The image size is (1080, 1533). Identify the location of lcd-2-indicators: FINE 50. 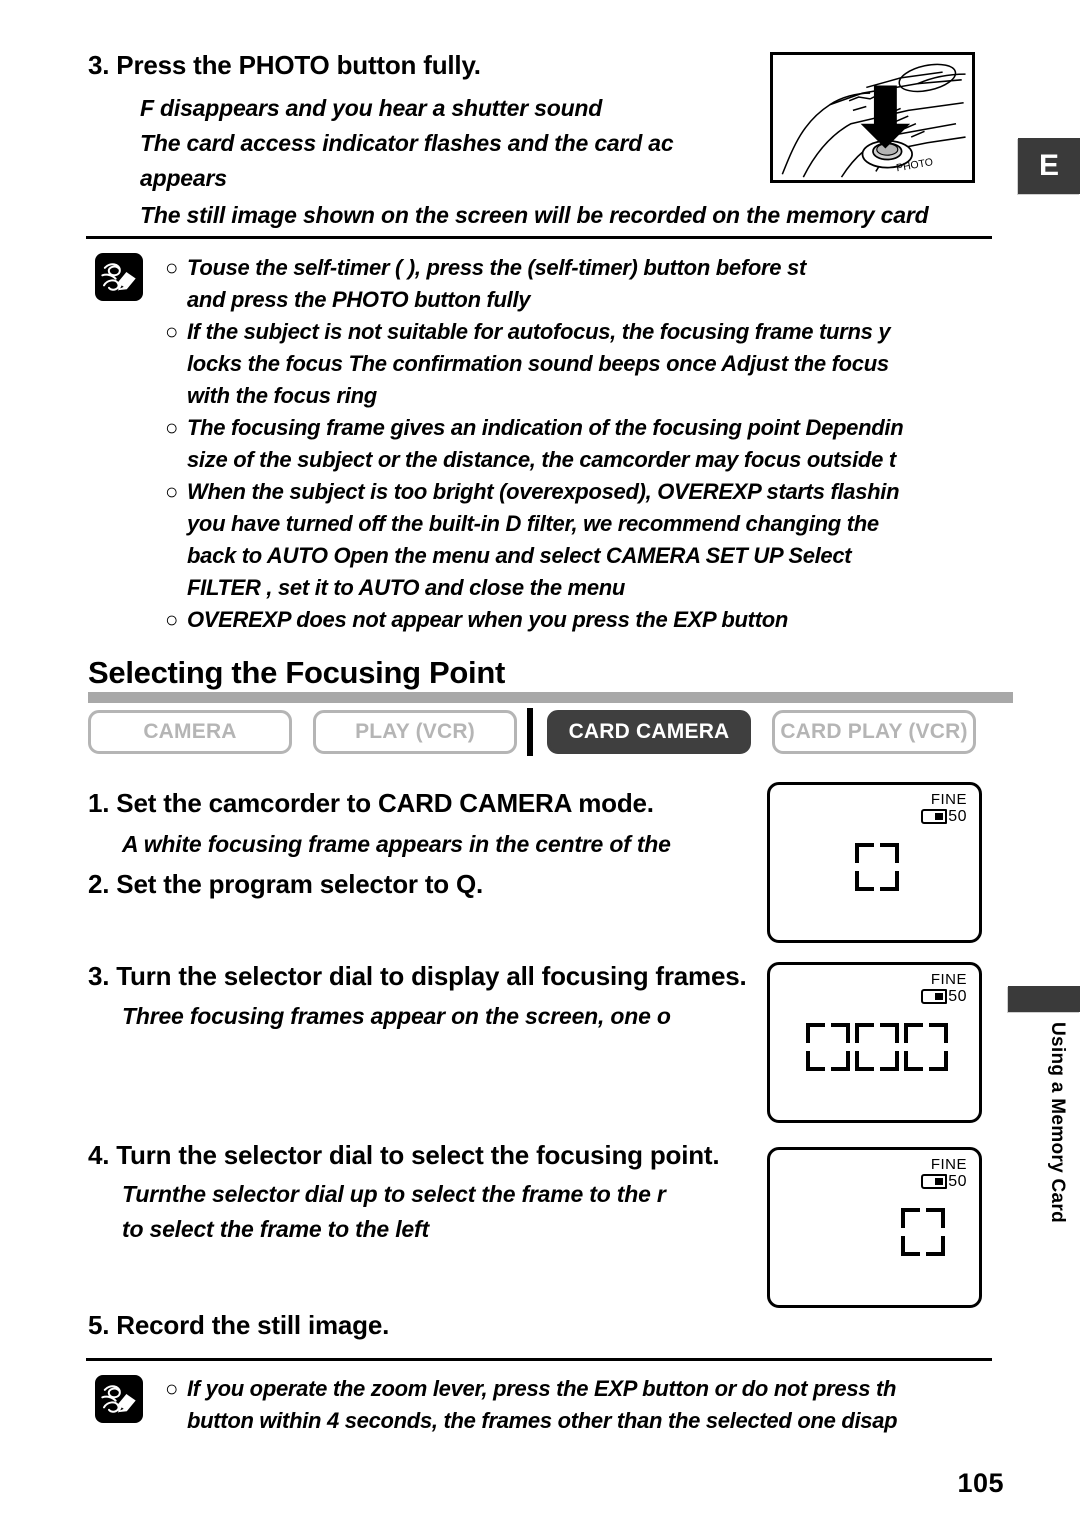
(944, 988).